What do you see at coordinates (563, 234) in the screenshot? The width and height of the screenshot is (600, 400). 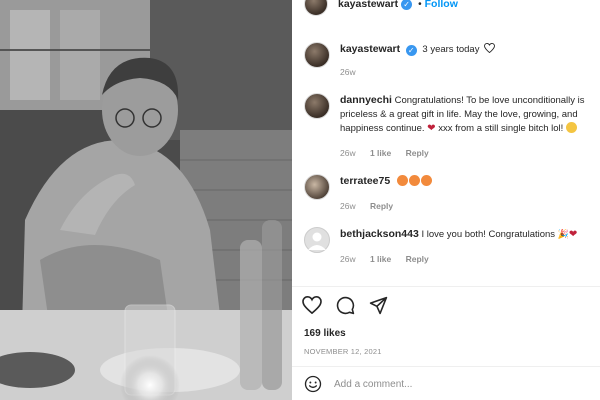 I see `party-emoji: 🎉` at bounding box center [563, 234].